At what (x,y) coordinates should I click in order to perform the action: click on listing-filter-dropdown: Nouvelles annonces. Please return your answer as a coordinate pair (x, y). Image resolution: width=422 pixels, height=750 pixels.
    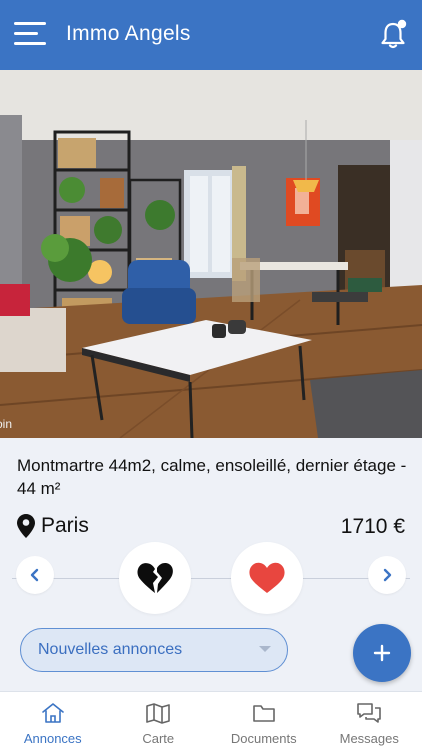
    Looking at the image, I should click on (154, 650).